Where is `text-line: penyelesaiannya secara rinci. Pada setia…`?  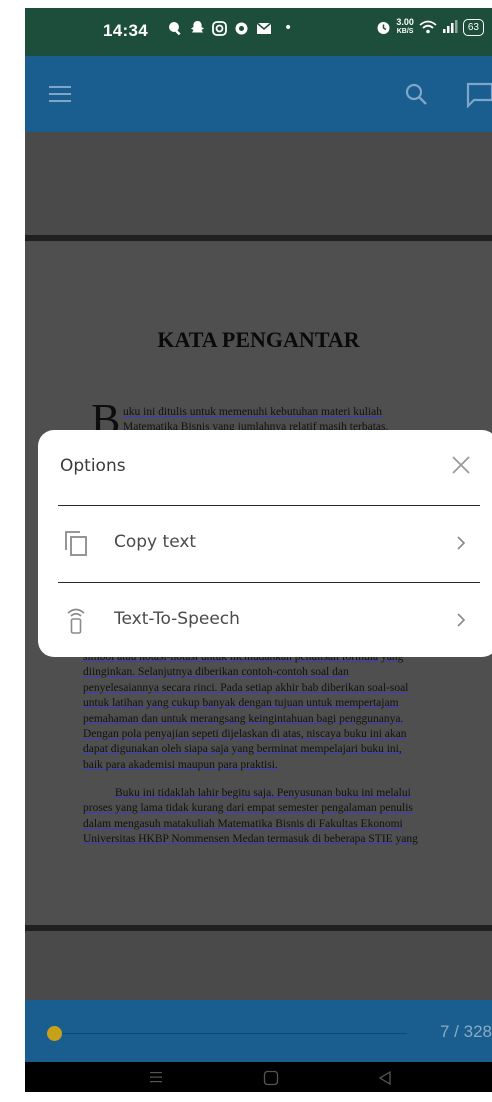
text-line: penyelesaiannya secara rinci. Pada setia… is located at coordinates (246, 687).